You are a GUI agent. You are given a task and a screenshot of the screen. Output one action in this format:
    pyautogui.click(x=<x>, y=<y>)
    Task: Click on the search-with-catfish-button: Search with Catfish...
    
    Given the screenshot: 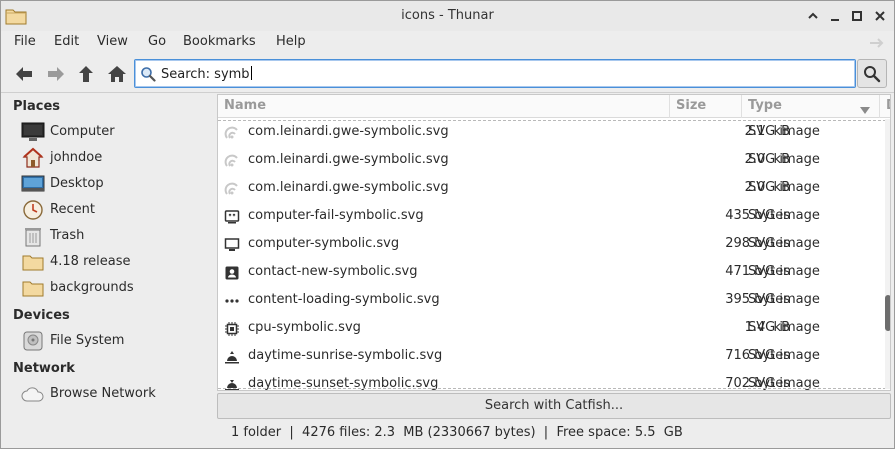 What is the action you would take?
    pyautogui.click(x=554, y=406)
    